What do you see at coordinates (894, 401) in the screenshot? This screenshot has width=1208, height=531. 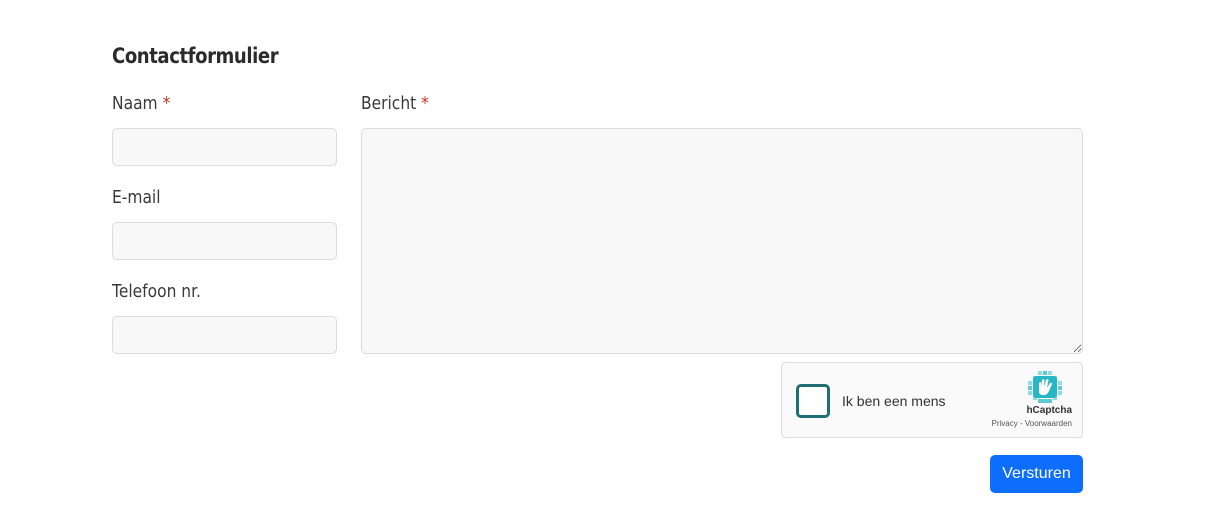 I see `captcha-checkbox-label: Ik ben een mens` at bounding box center [894, 401].